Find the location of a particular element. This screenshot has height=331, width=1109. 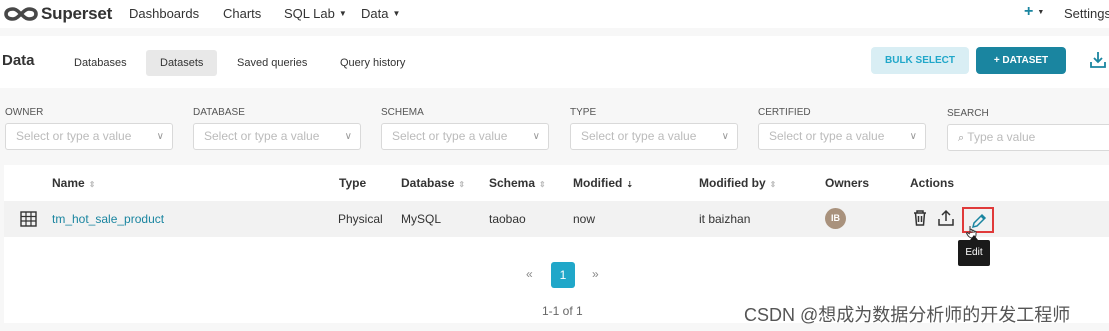

certified-filter-select: Select or type a value ∨ is located at coordinates (842, 136).